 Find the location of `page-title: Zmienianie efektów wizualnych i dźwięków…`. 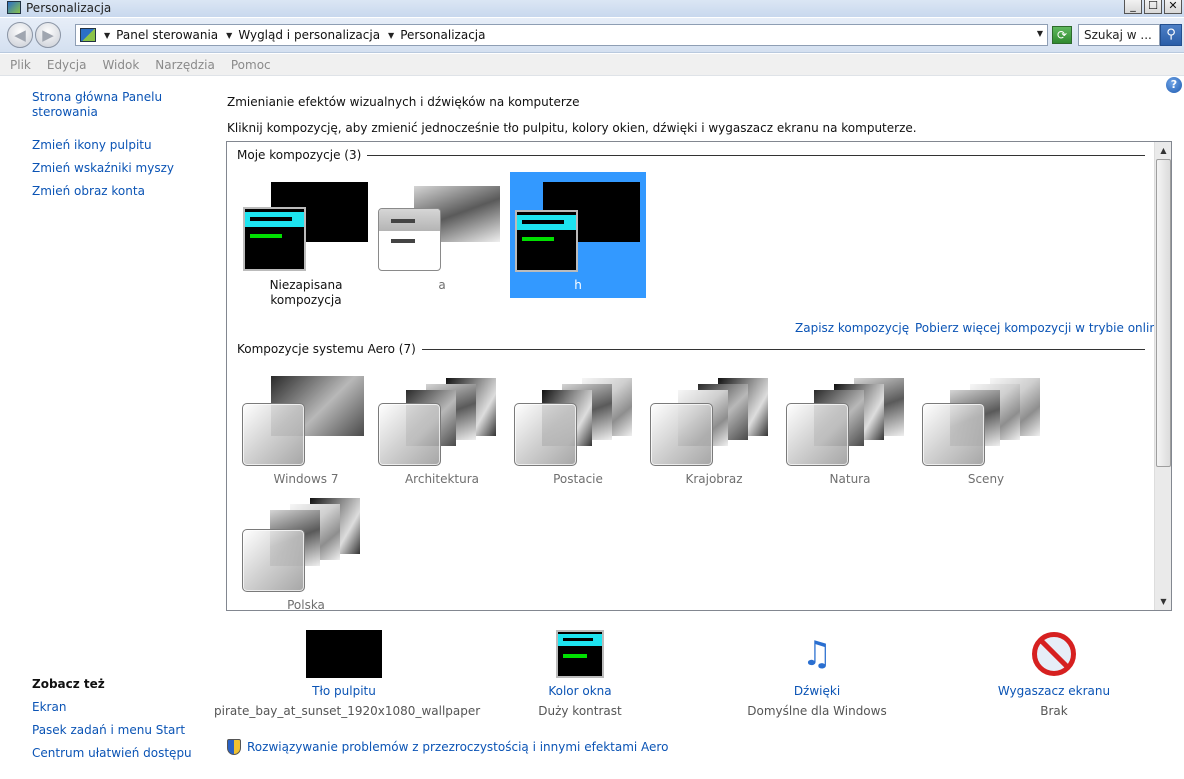

page-title: Zmienianie efektów wizualnych i dźwięków… is located at coordinates (403, 102).